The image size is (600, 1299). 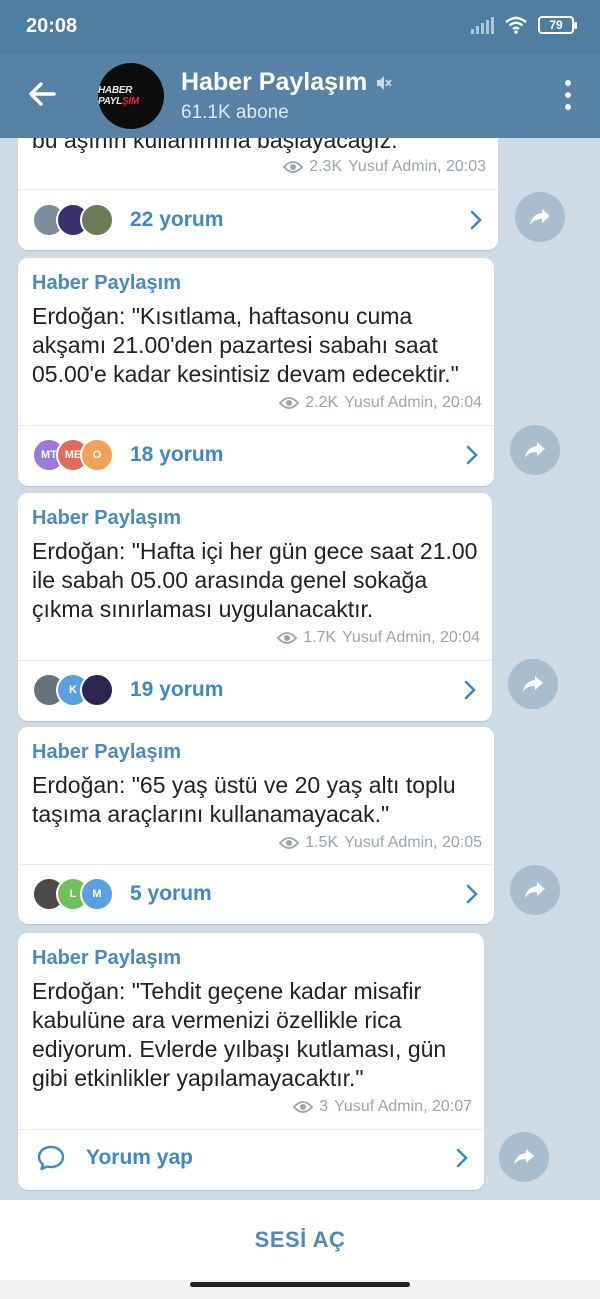 I want to click on home-indicator, so click(x=300, y=1284).